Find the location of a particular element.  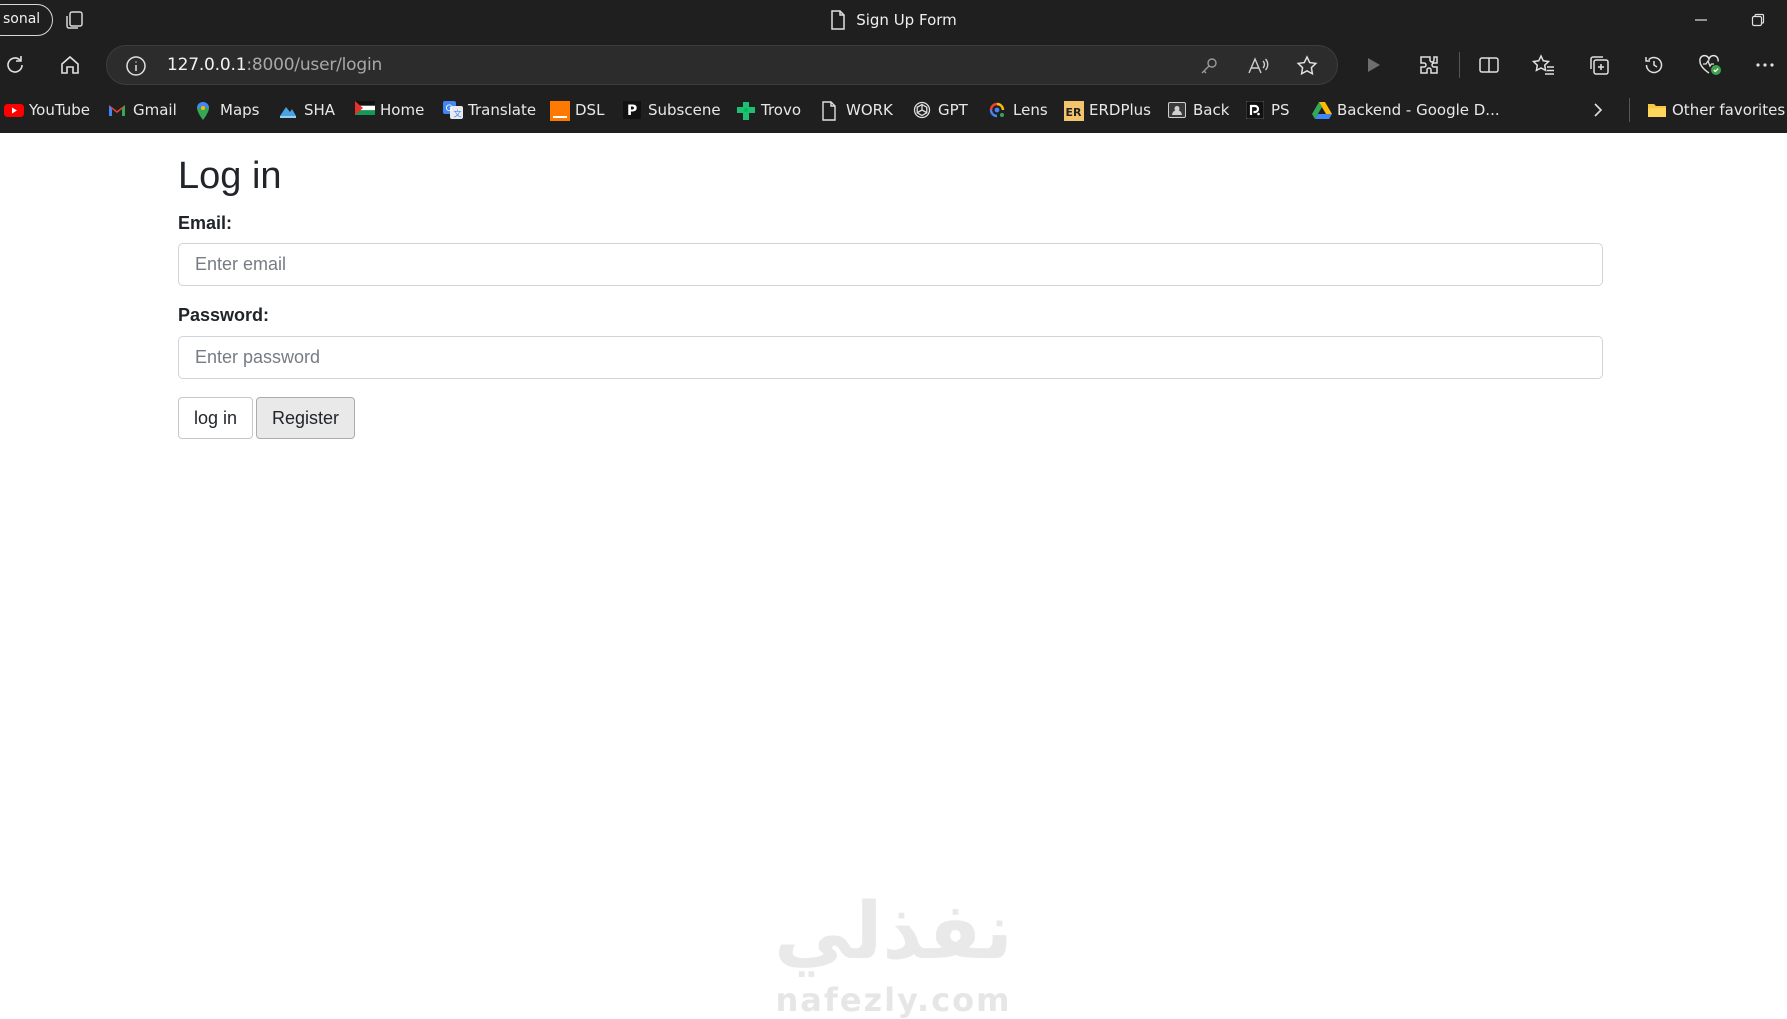

profile-button: sonal is located at coordinates (27, 20).